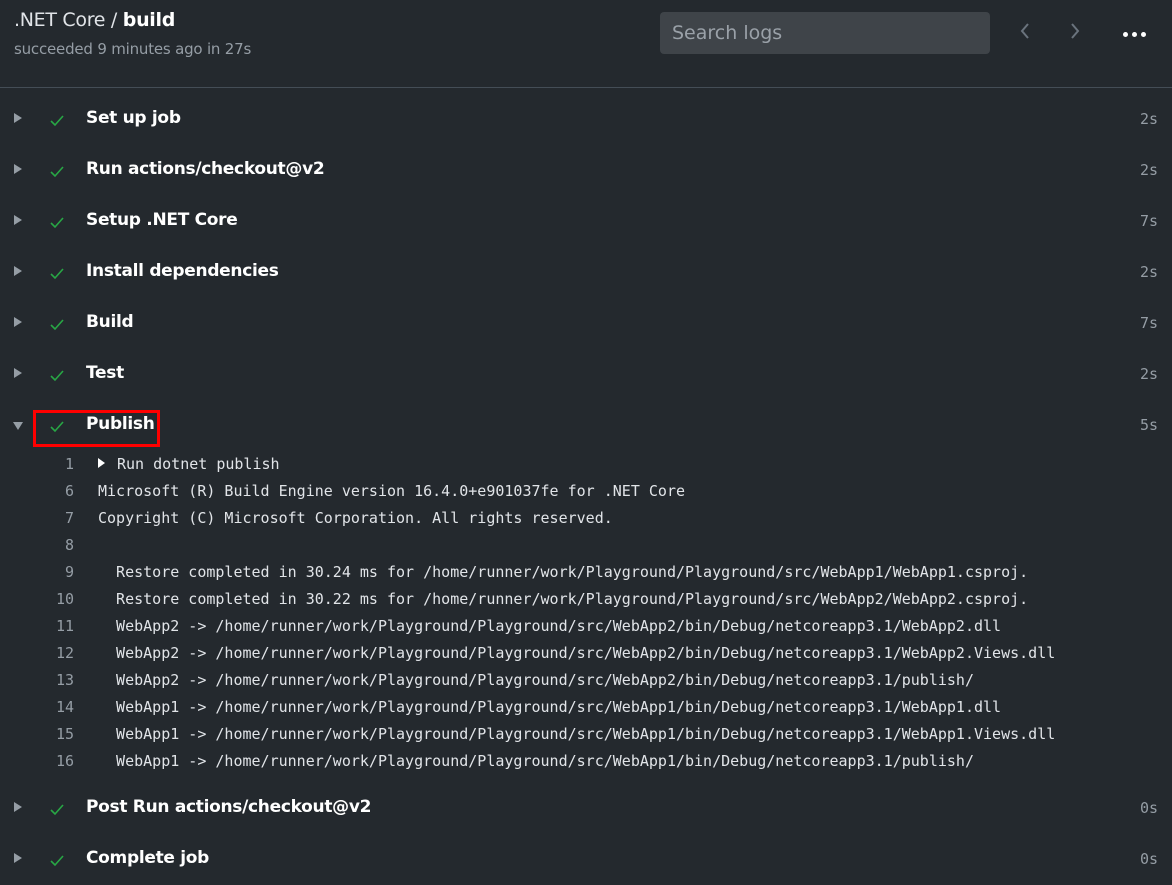 The image size is (1172, 885). I want to click on line-number: 8, so click(54, 545).